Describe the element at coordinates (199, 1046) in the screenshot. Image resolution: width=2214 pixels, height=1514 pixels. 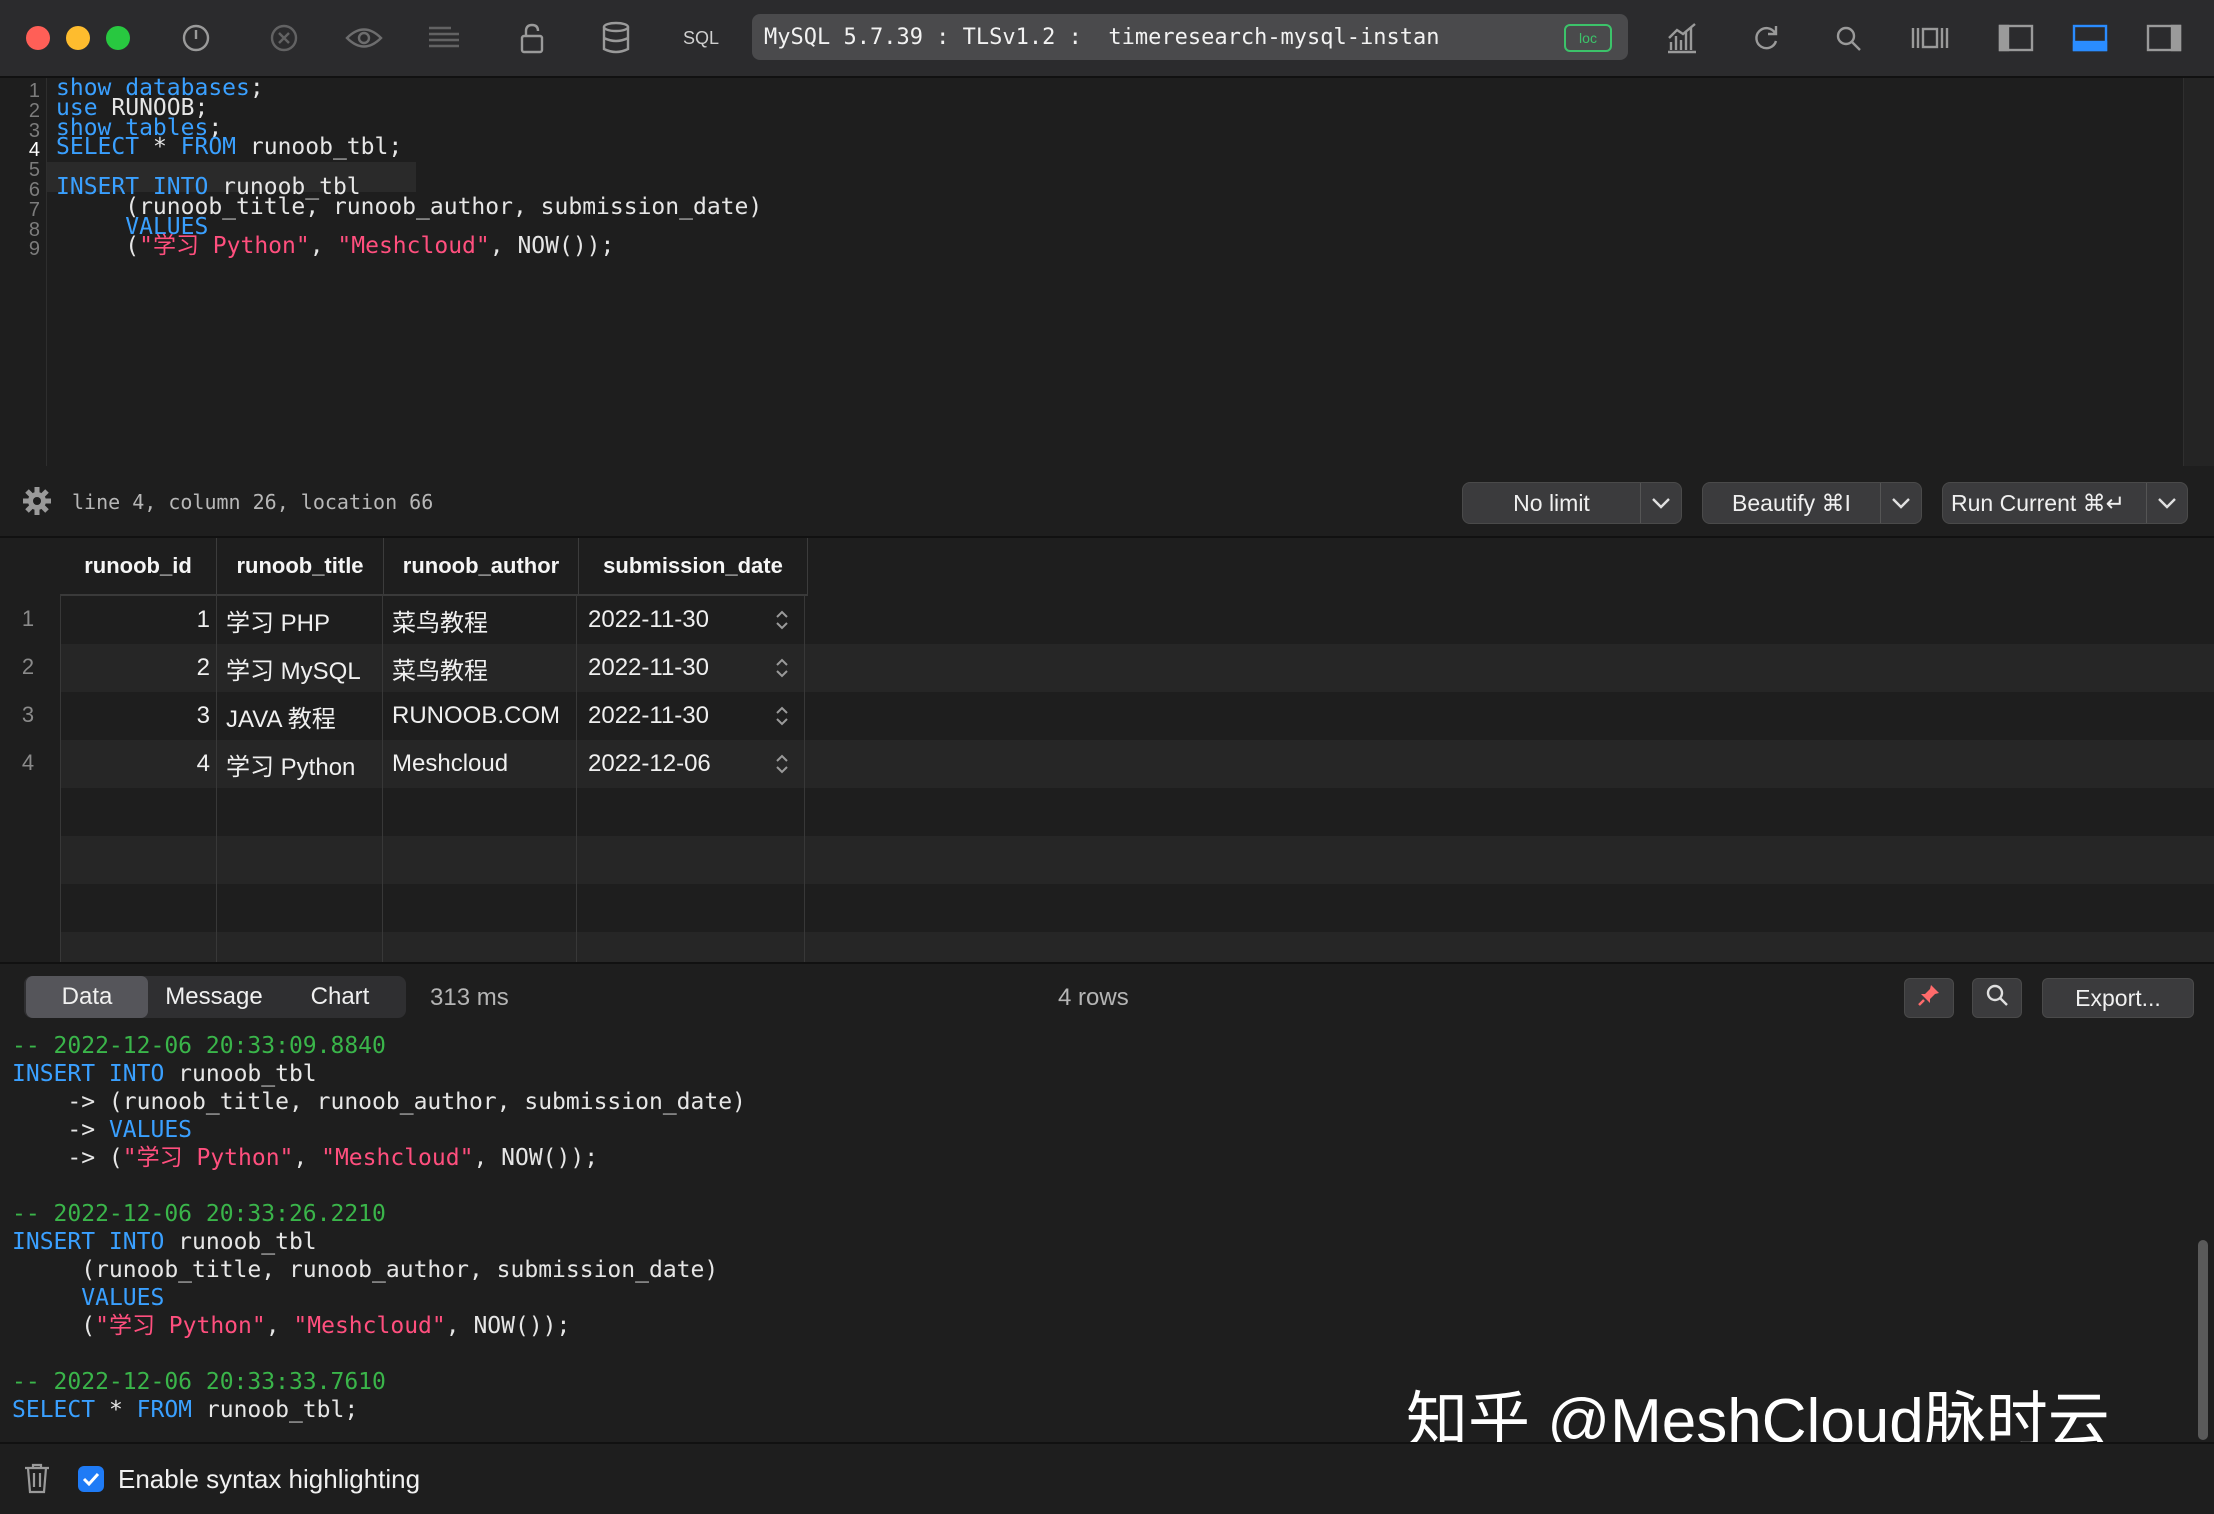
I see `log-line: -- 2022-12-06 20:33:09.8840` at that location.